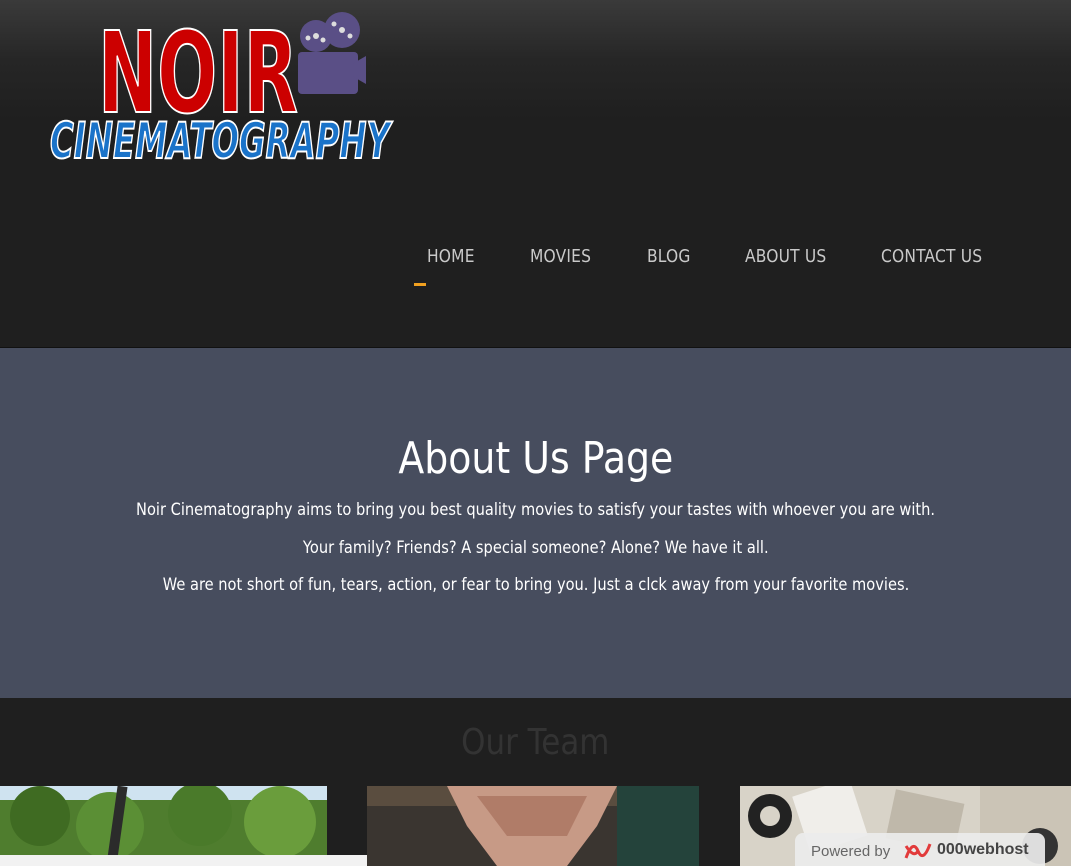  I want to click on team-section-title: Our Team, so click(535, 742).